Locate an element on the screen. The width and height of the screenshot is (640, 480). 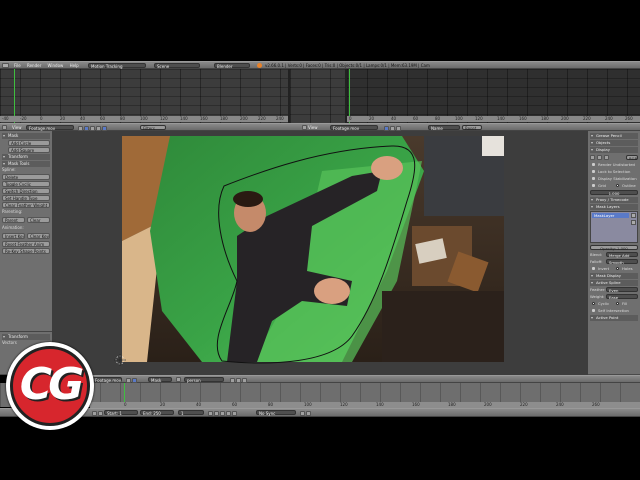
mask-name-field: person is located at coordinates (204, 380).